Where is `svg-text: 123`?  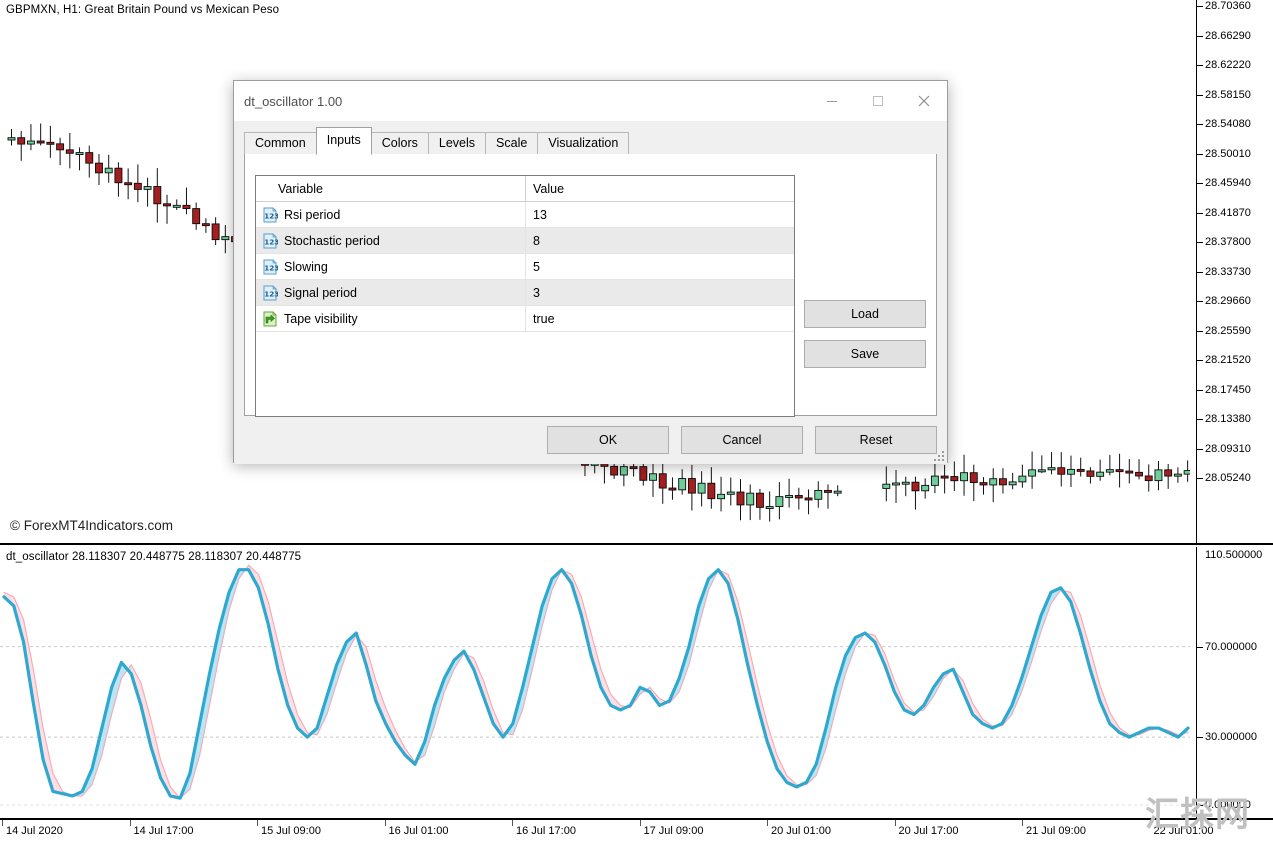
svg-text: 123 is located at coordinates (271, 293).